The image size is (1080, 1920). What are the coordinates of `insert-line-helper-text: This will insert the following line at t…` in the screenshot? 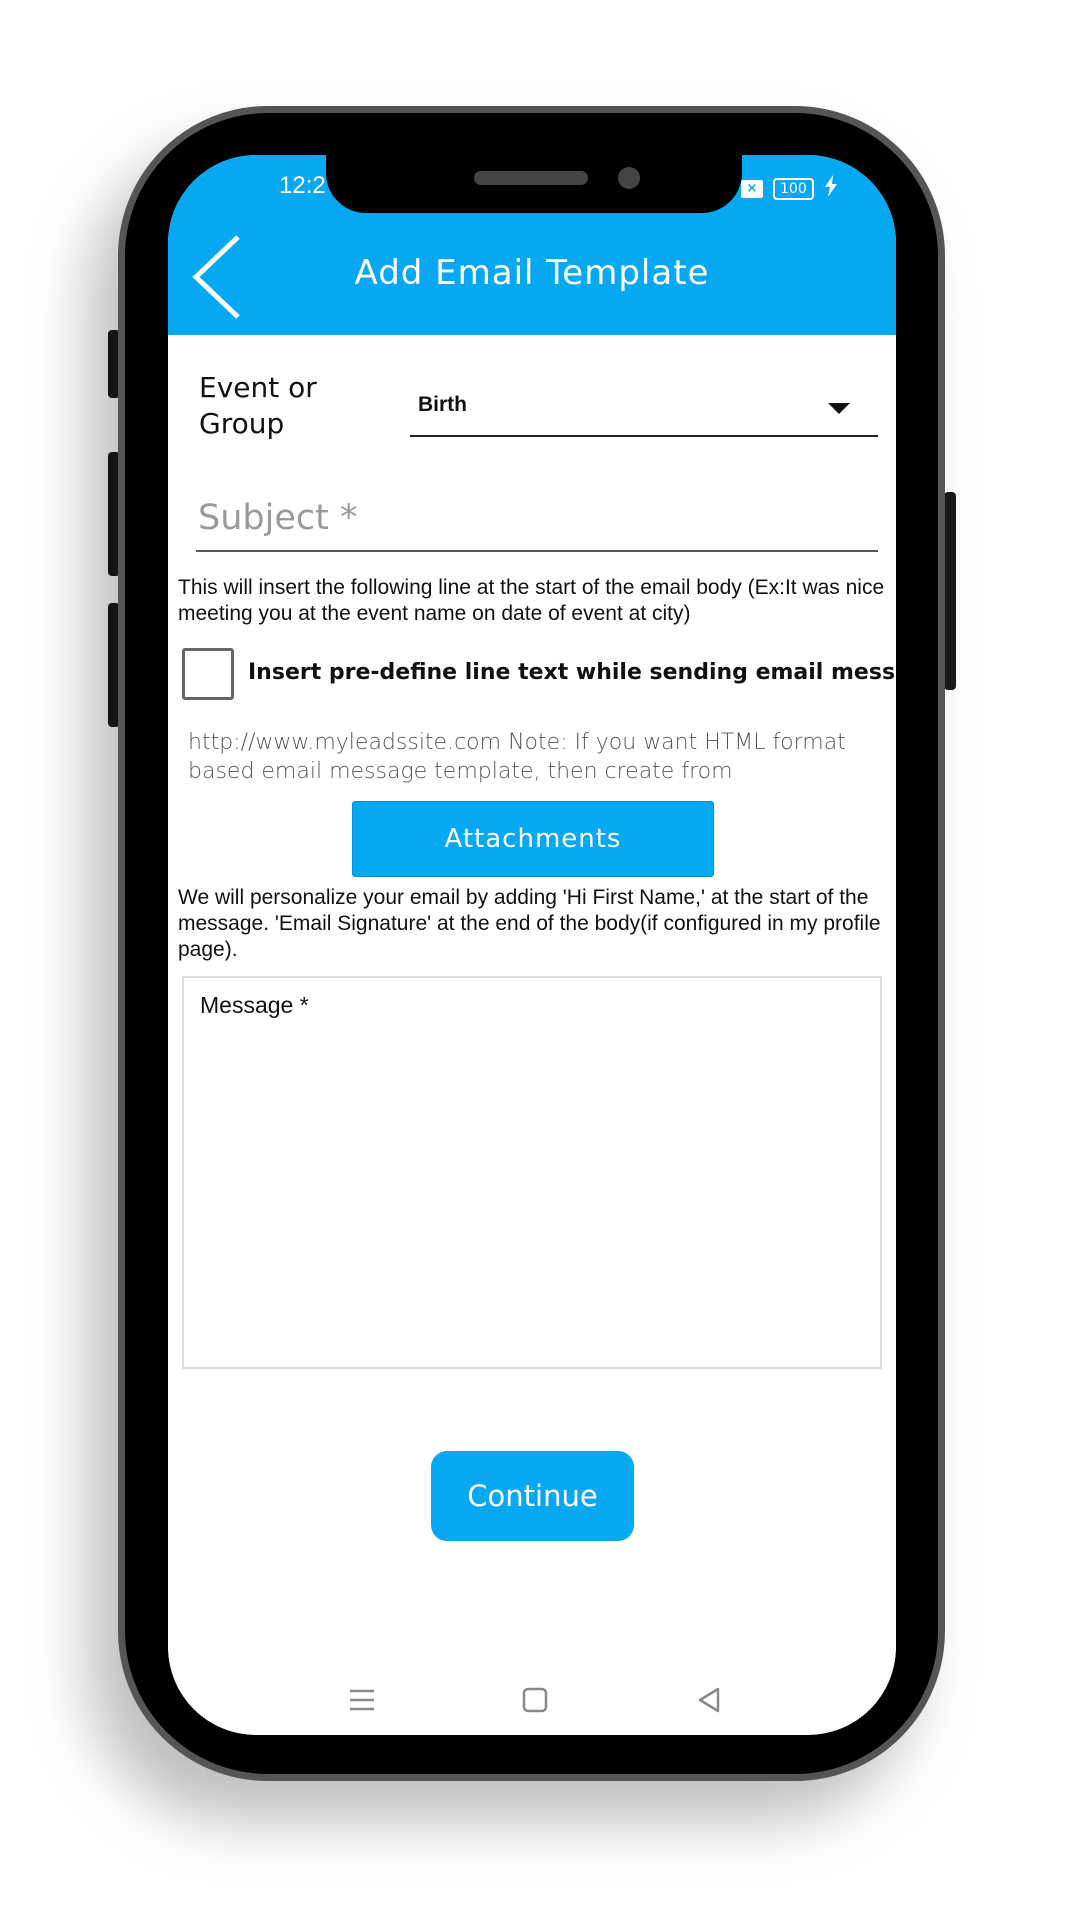 It's located at (531, 600).